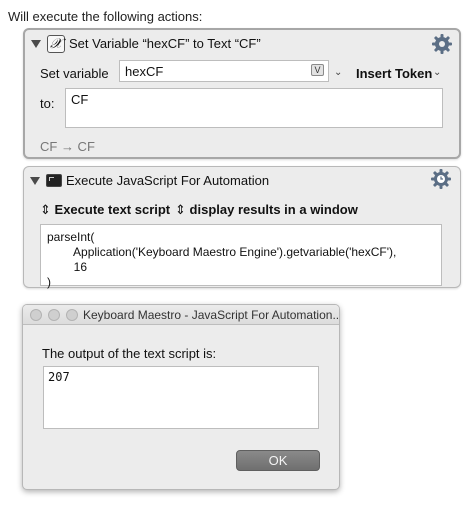 Image resolution: width=473 pixels, height=513 pixels. What do you see at coordinates (36, 315) in the screenshot?
I see `close-window-button` at bounding box center [36, 315].